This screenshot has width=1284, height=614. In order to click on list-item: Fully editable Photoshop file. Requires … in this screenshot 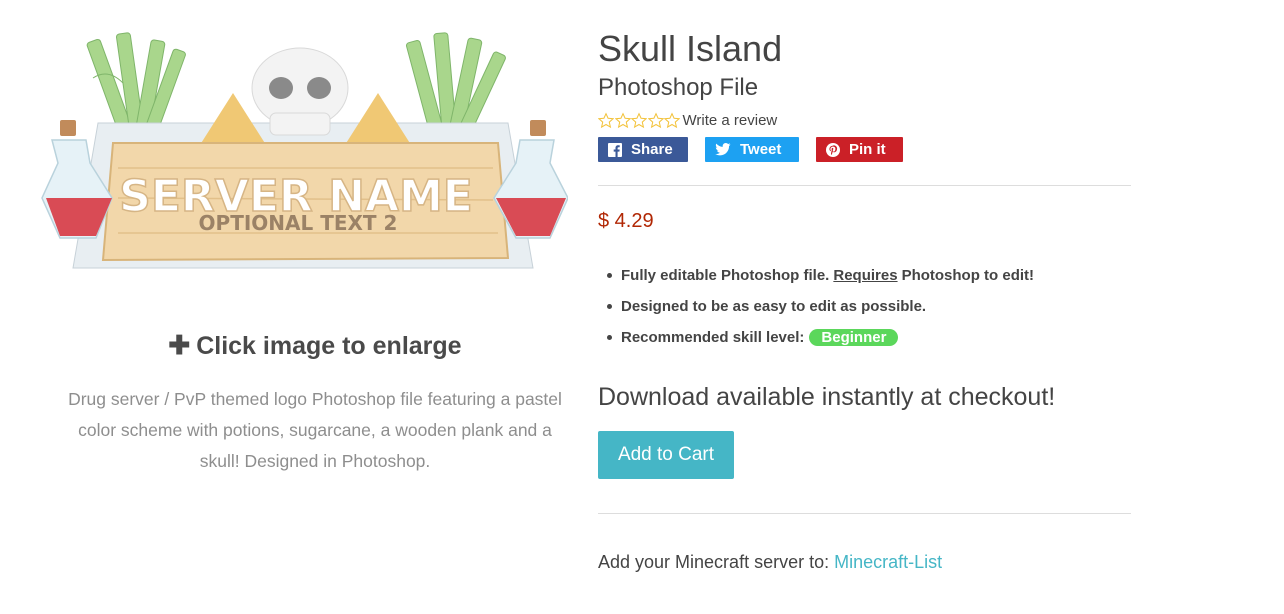, I will do `click(820, 275)`.